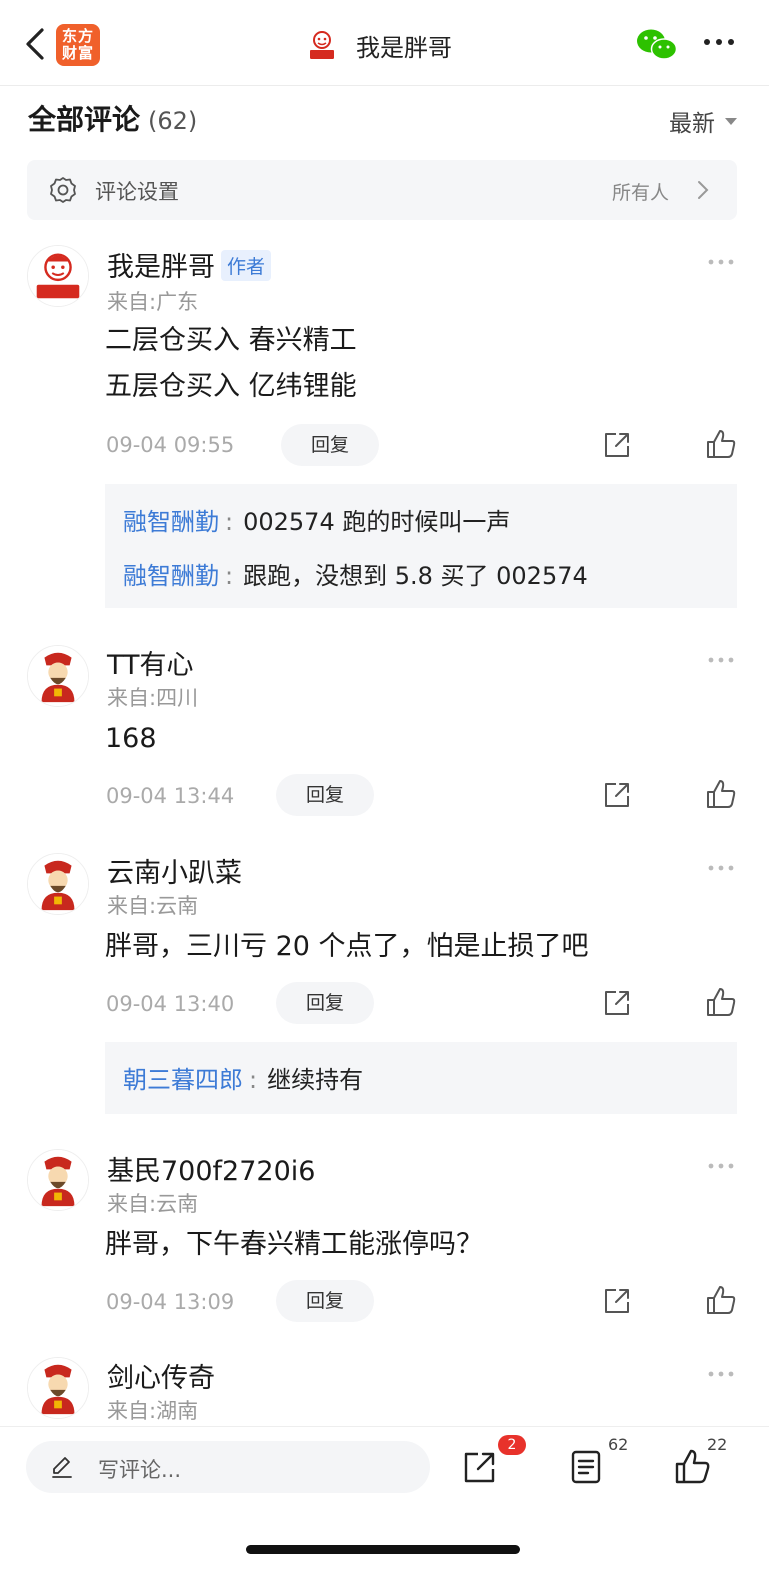 Image resolution: width=769 pixels, height=1578 pixels. What do you see at coordinates (78, 45) in the screenshot?
I see `app-logo: 东方财富` at bounding box center [78, 45].